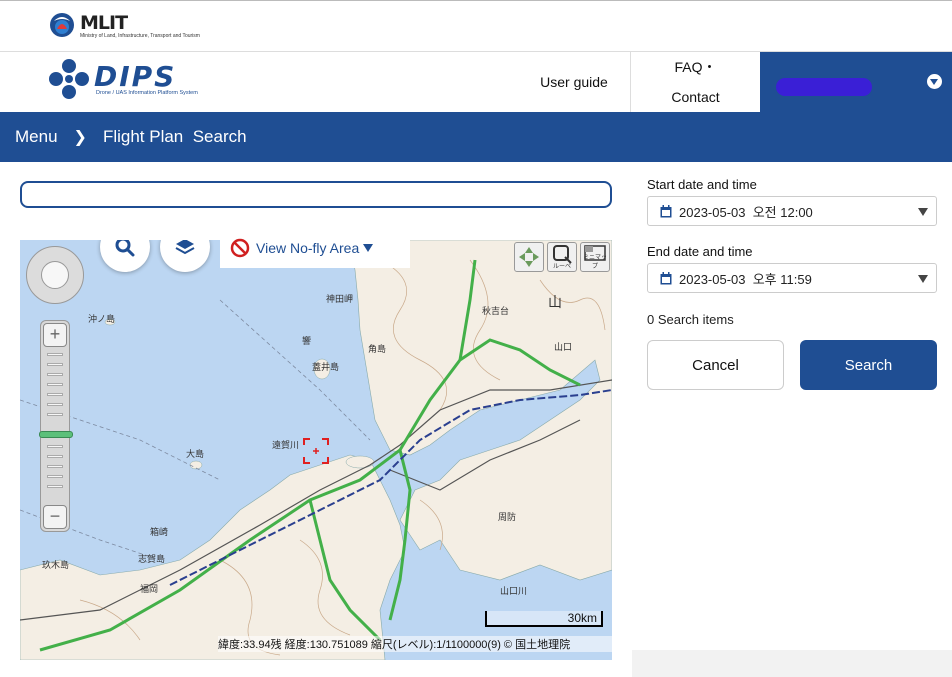 The image size is (952, 677). What do you see at coordinates (159, 532) in the screenshot?
I see `map-place-label: 箱崎` at bounding box center [159, 532].